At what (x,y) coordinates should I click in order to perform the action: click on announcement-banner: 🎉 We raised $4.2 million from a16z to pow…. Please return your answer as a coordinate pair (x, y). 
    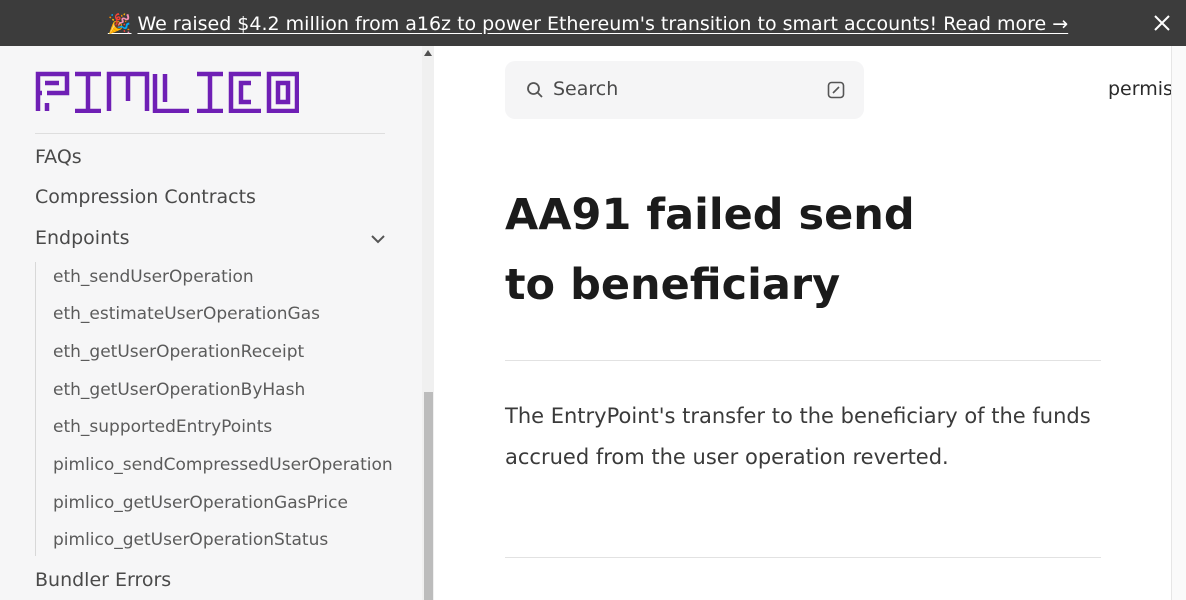
    Looking at the image, I should click on (593, 23).